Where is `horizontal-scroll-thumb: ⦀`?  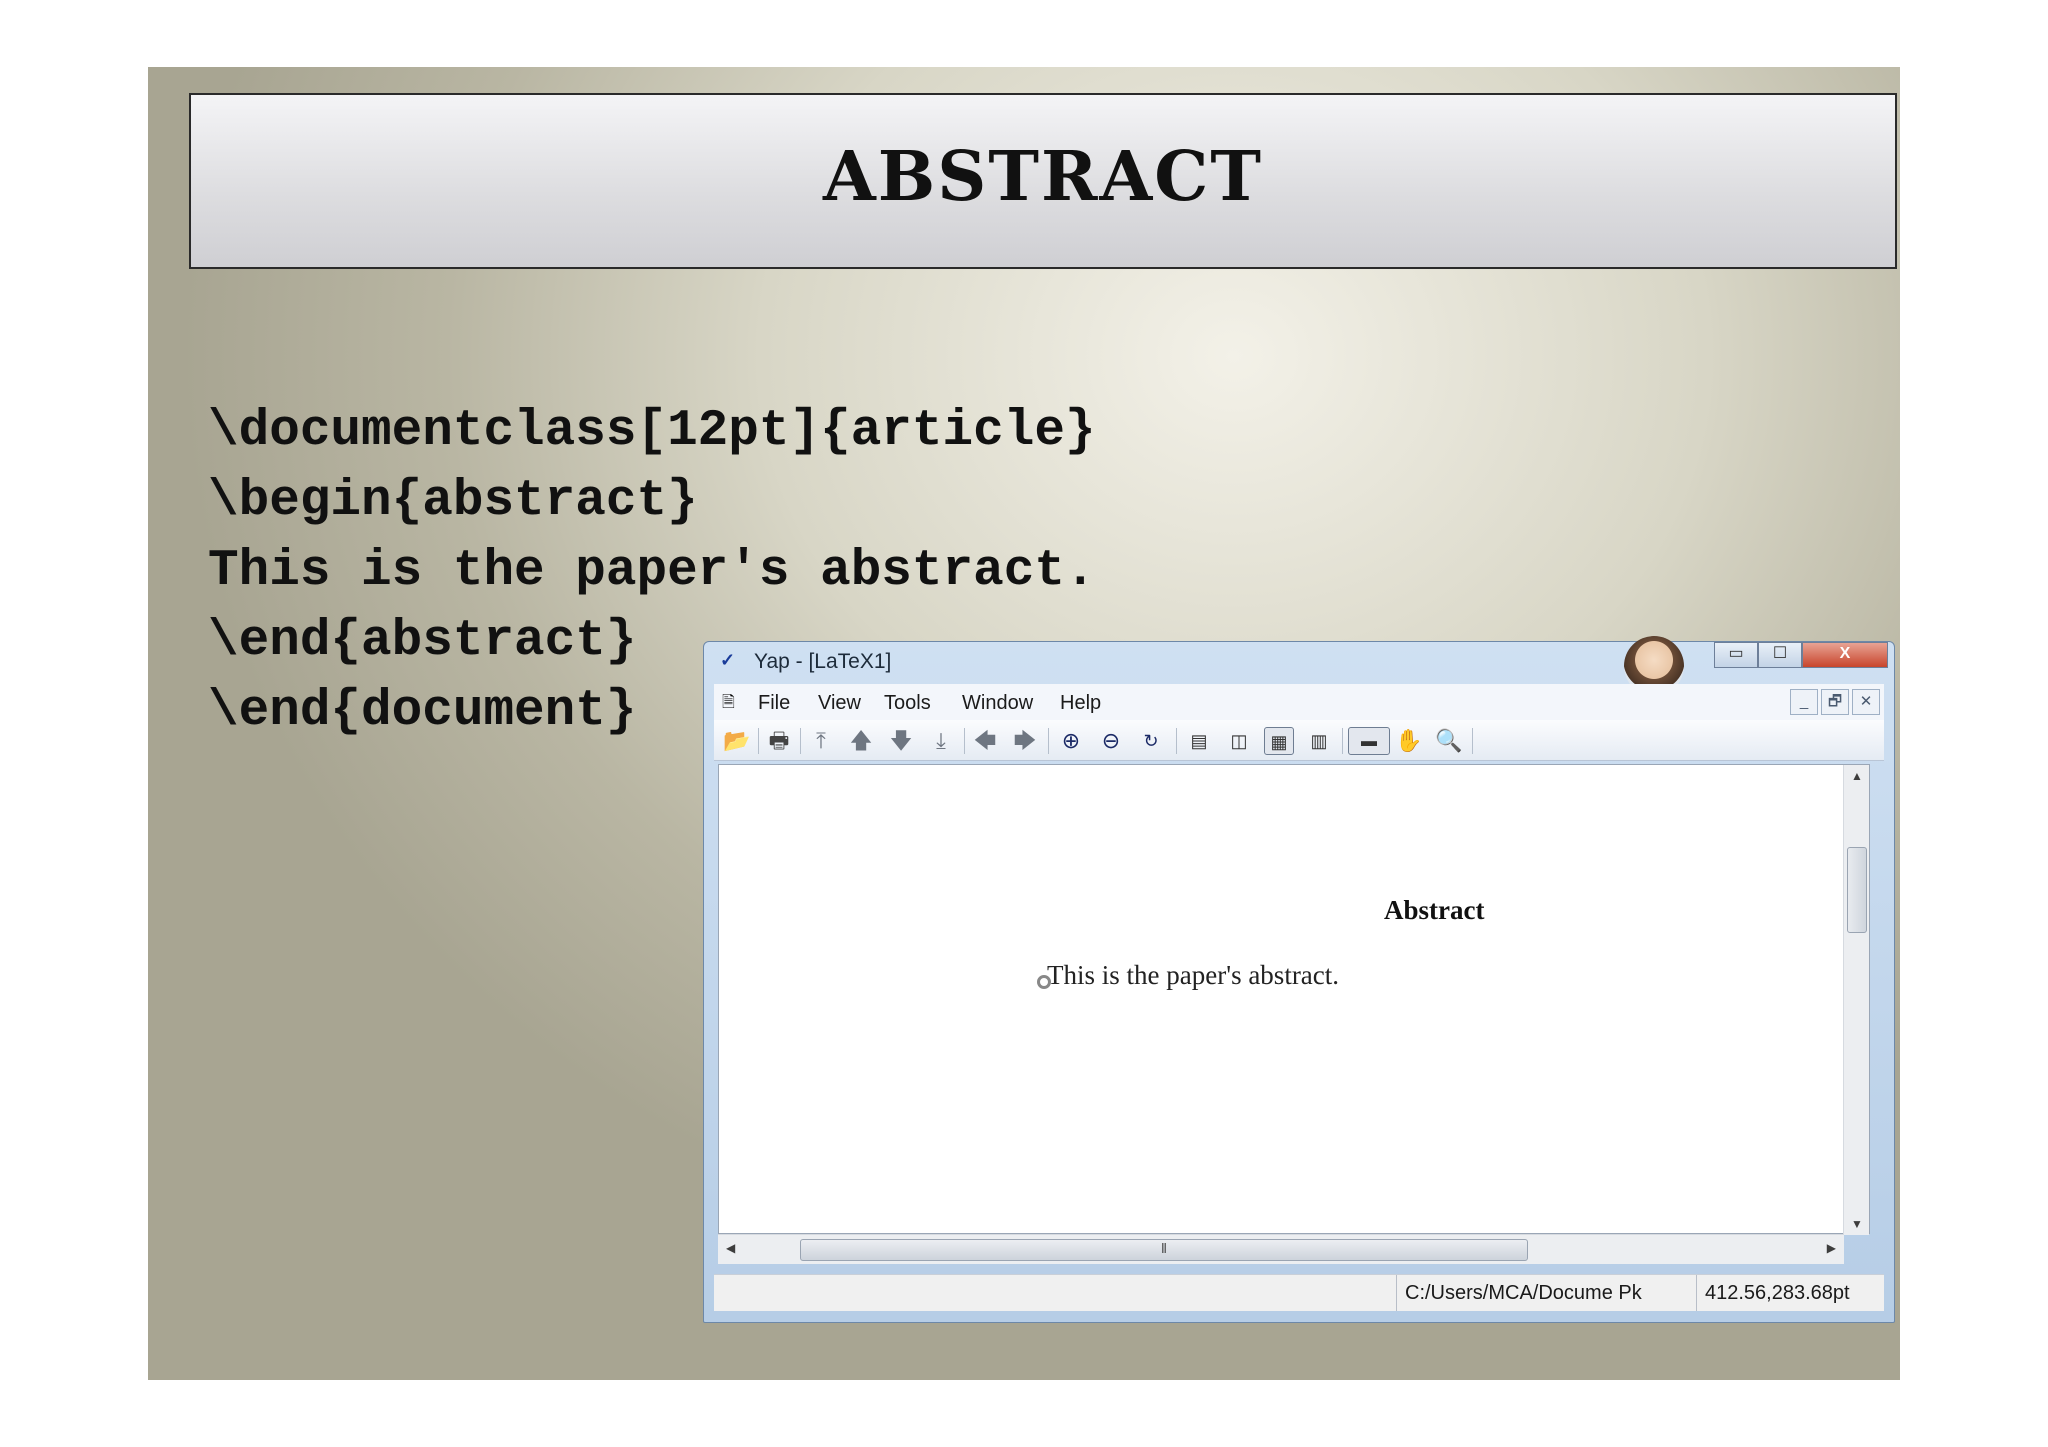
horizontal-scroll-thumb: ⦀ is located at coordinates (1164, 1250).